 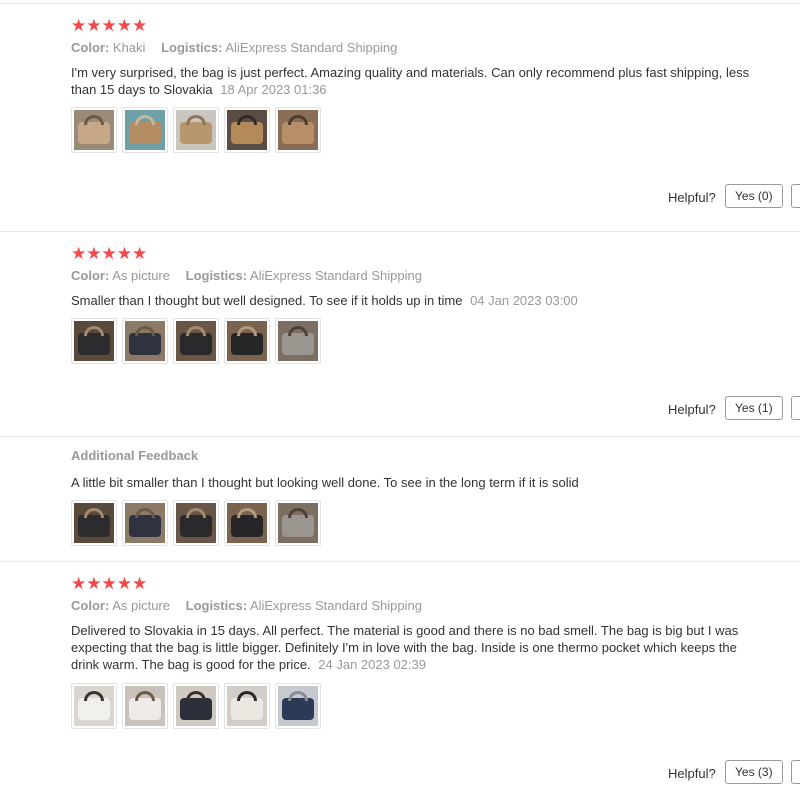 I want to click on helpful-yes-button: Yes (1), so click(x=754, y=408).